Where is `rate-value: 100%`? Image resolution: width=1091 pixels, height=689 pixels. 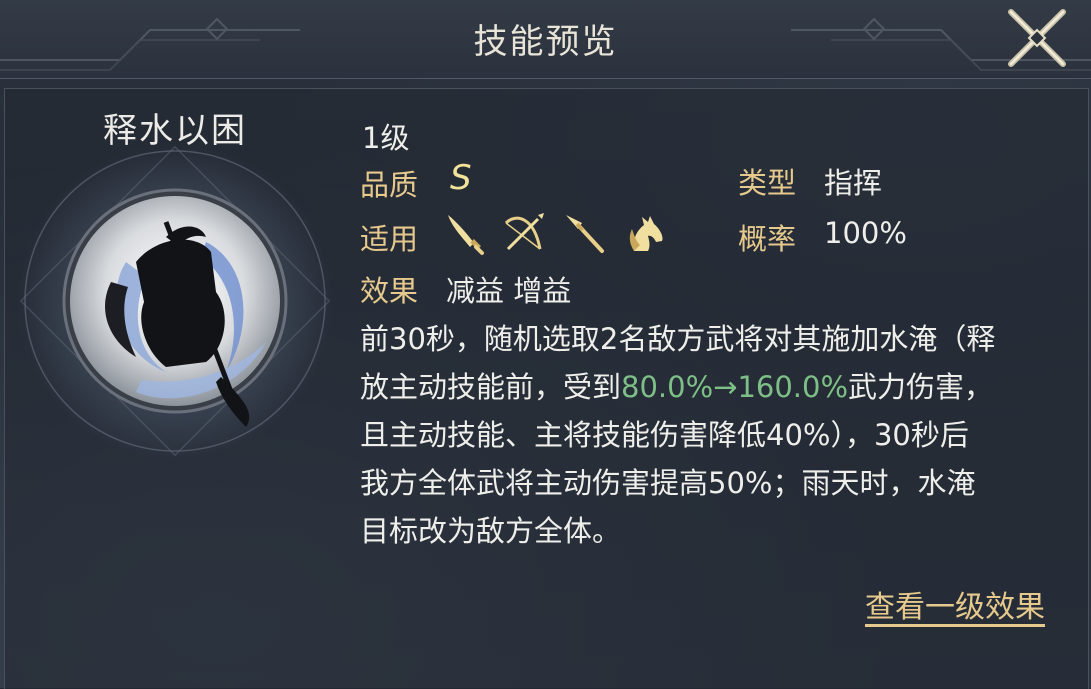
rate-value: 100% is located at coordinates (865, 233).